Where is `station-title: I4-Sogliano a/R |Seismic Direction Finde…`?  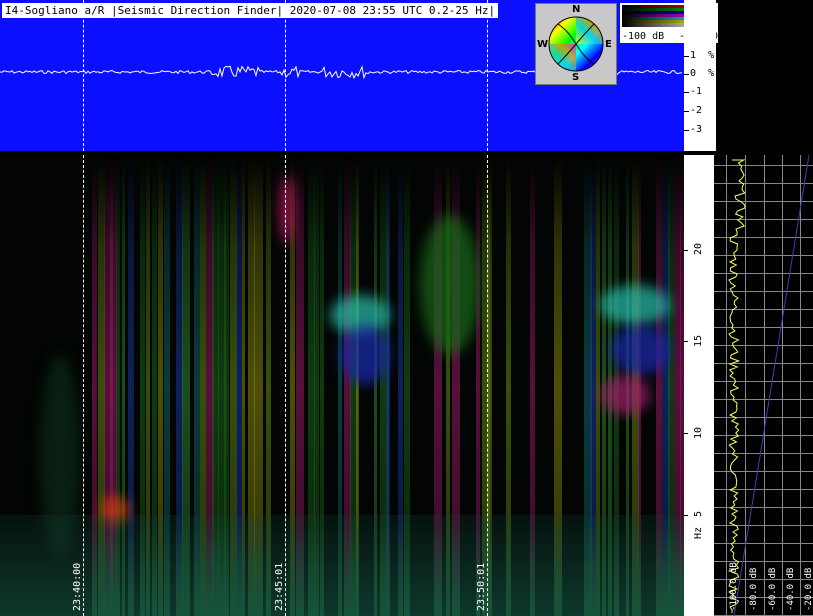 station-title: I4-Sogliano a/R |Seismic Direction Finde… is located at coordinates (250, 10).